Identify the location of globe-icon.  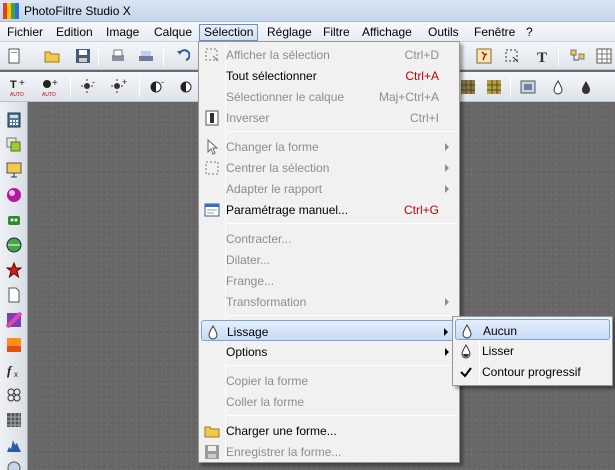
(14, 245).